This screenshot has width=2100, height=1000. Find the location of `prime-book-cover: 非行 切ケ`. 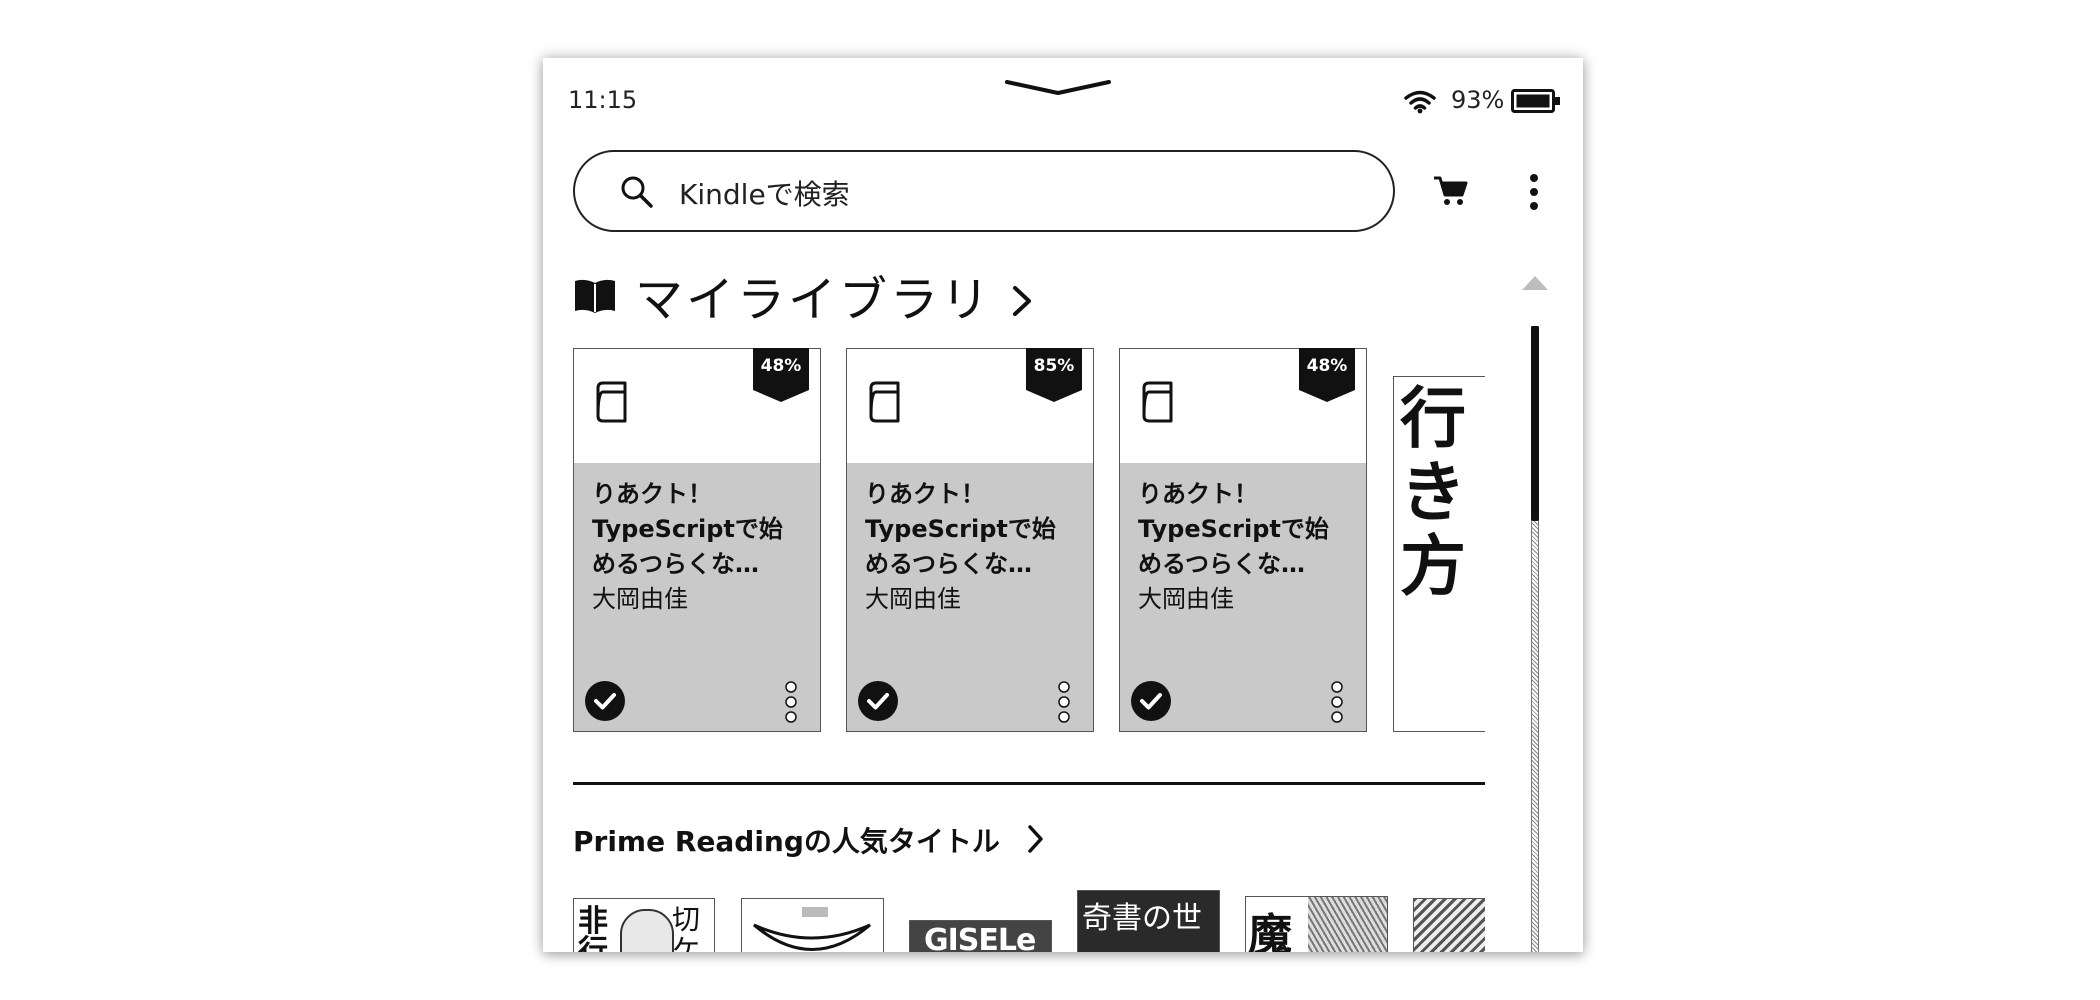

prime-book-cover: 非行 切ケ is located at coordinates (644, 925).